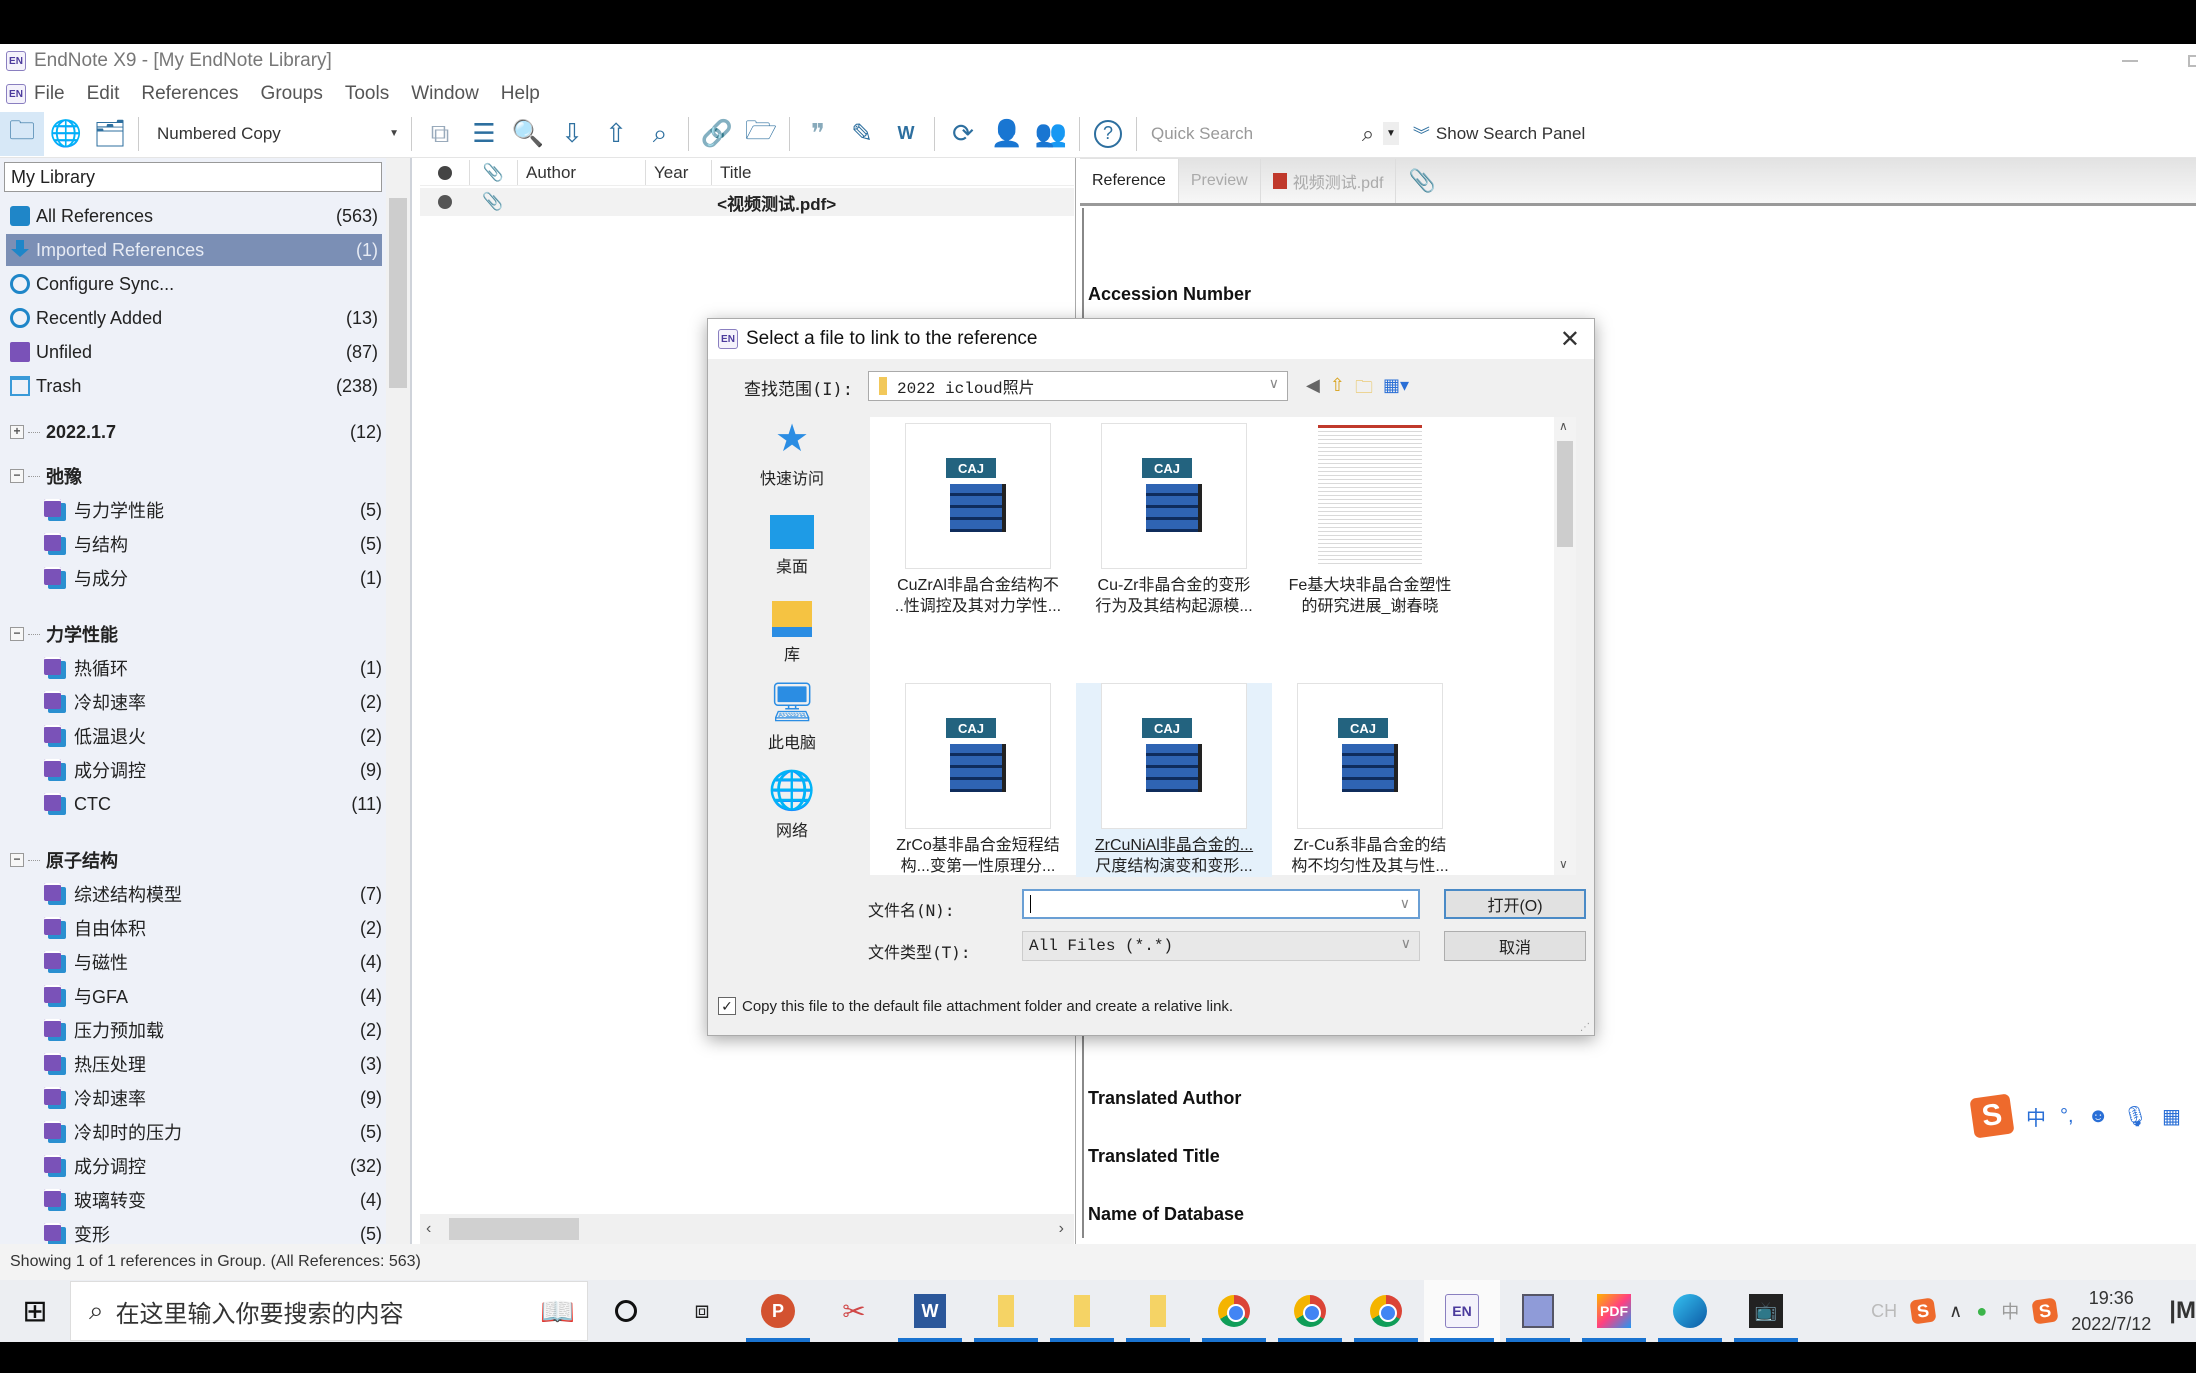 The height and width of the screenshot is (1373, 2196). What do you see at coordinates (484, 134) in the screenshot?
I see `new-reference-button: ☰` at bounding box center [484, 134].